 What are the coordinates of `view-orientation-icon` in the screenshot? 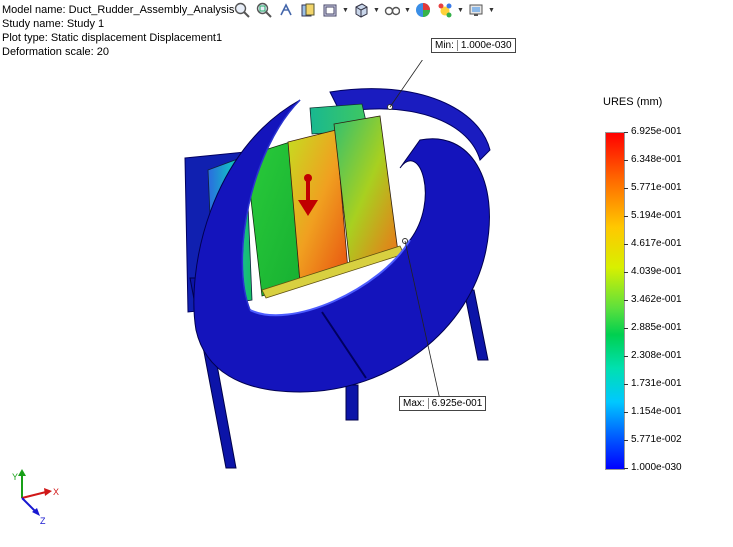 It's located at (330, 10).